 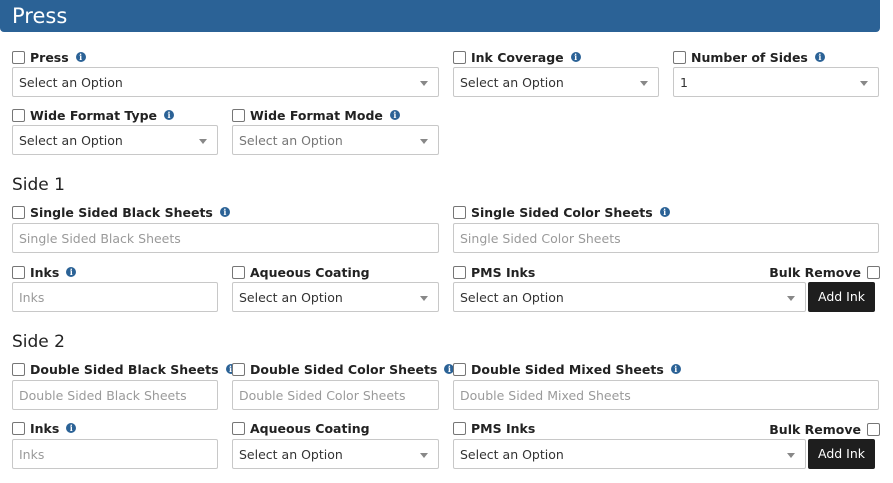 I want to click on side2-inks-label: Inks i, so click(x=44, y=428).